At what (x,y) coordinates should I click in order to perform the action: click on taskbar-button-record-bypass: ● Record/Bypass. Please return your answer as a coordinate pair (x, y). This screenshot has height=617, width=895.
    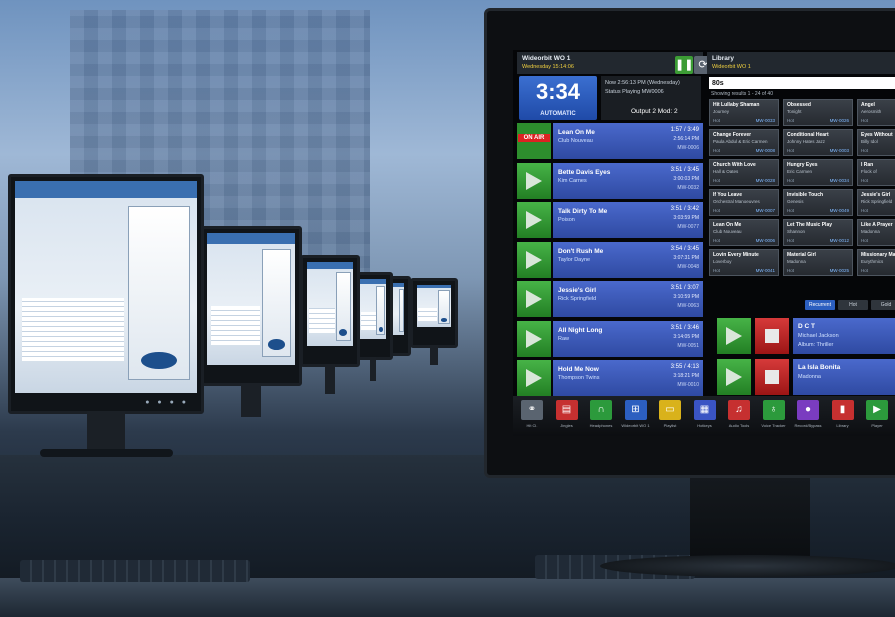
    Looking at the image, I should click on (808, 417).